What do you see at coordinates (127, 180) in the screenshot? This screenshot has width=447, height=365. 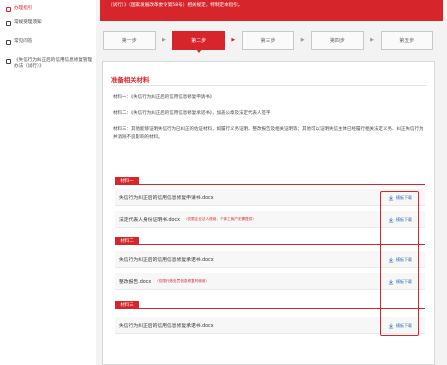 I see `group-tag: 材料一` at bounding box center [127, 180].